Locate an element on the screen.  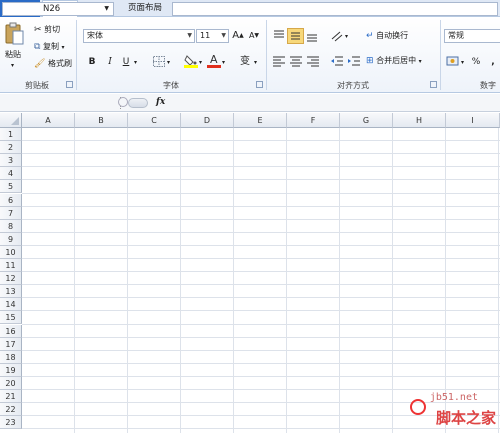
row-header-21: 21 is located at coordinates (11, 397).